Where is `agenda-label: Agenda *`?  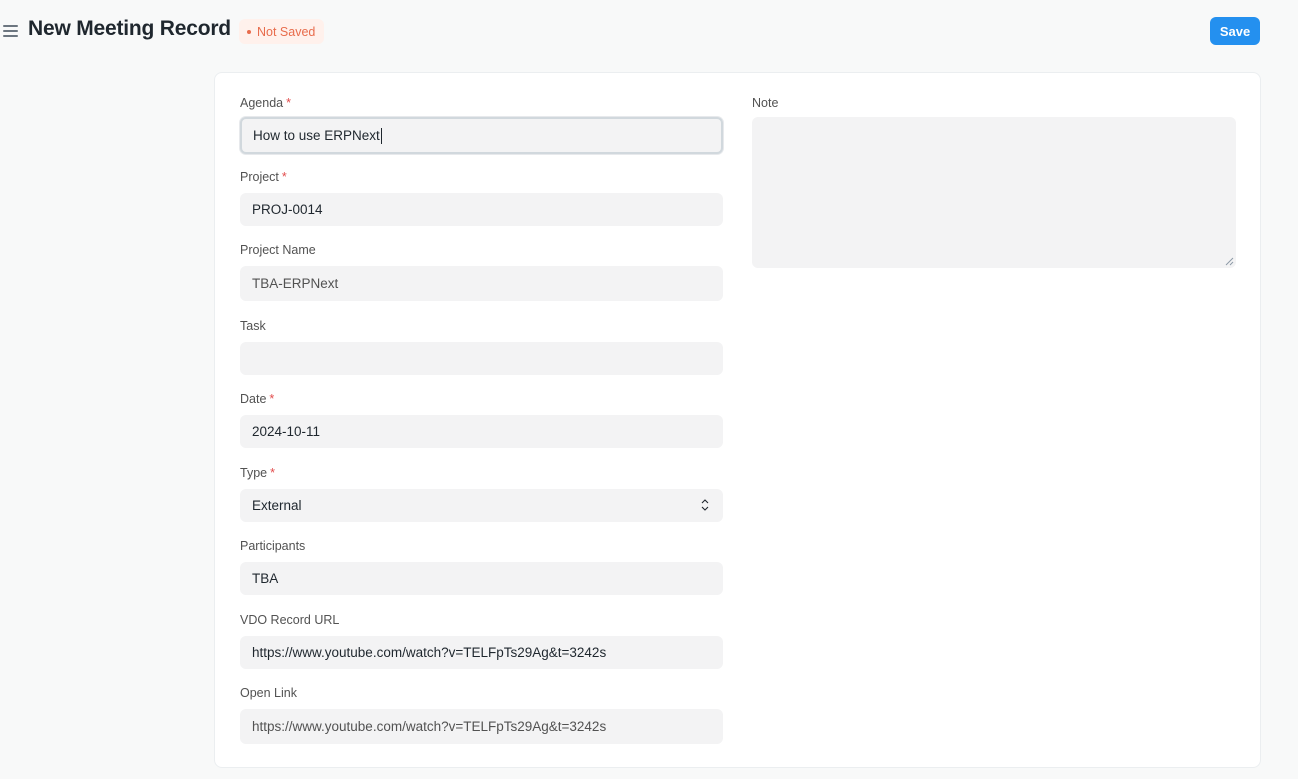 agenda-label: Agenda * is located at coordinates (481, 103).